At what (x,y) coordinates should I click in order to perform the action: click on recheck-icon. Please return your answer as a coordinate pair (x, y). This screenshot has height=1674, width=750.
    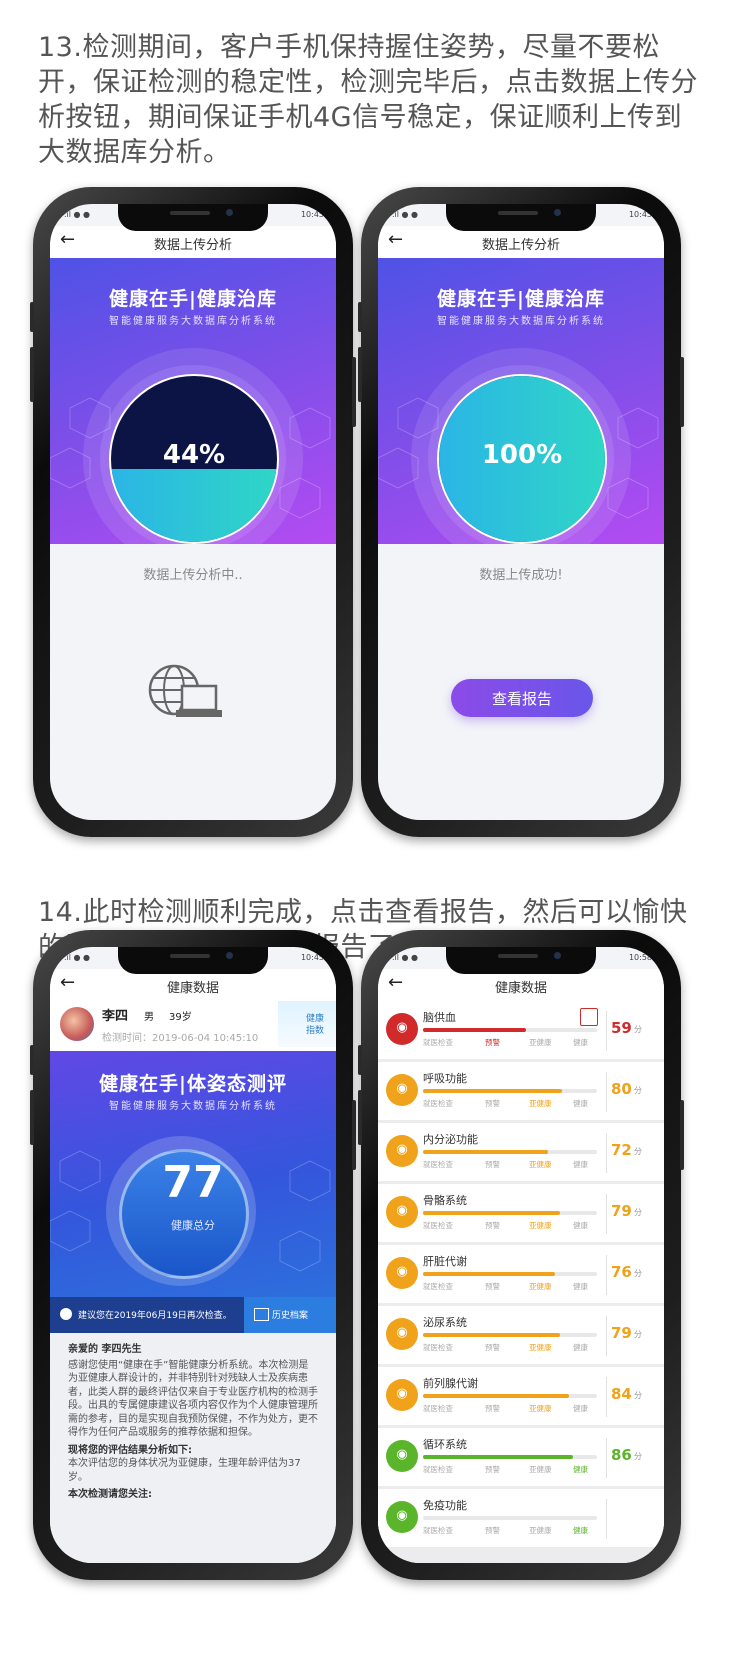
    Looking at the image, I should click on (66, 1314).